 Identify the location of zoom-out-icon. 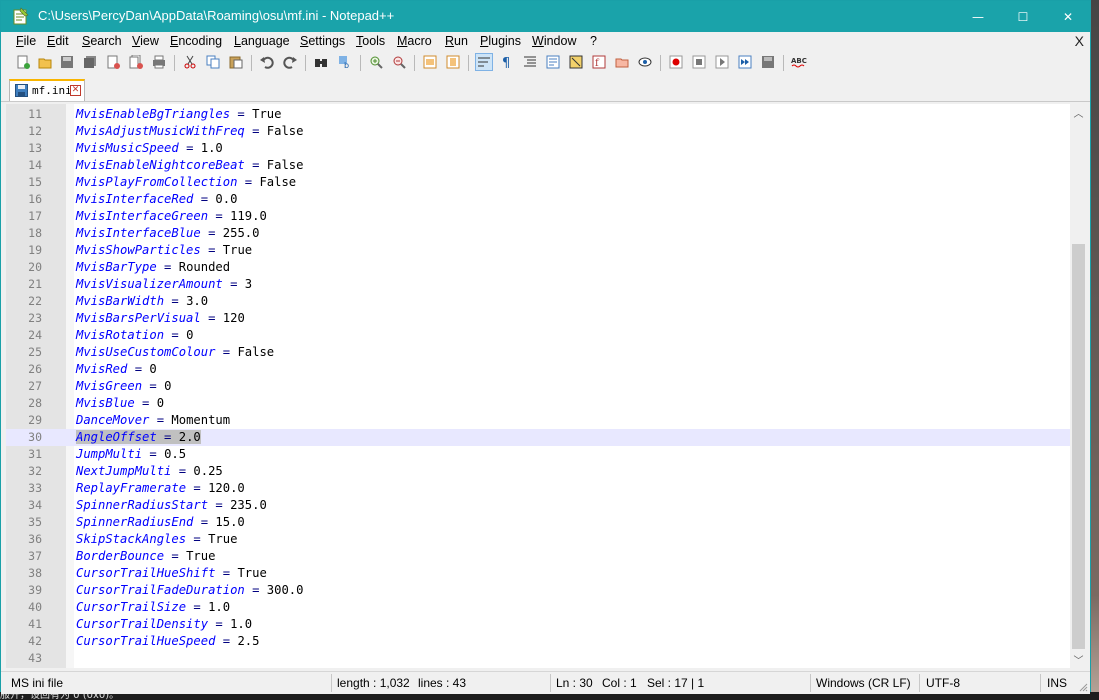
(399, 62).